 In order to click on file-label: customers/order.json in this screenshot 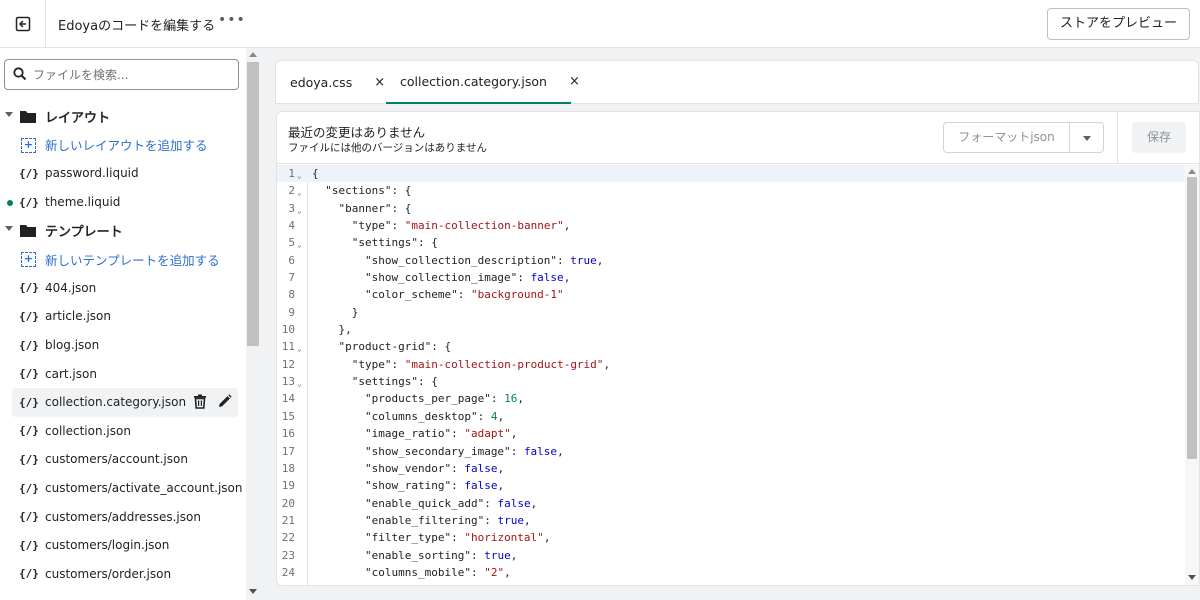, I will do `click(108, 573)`.